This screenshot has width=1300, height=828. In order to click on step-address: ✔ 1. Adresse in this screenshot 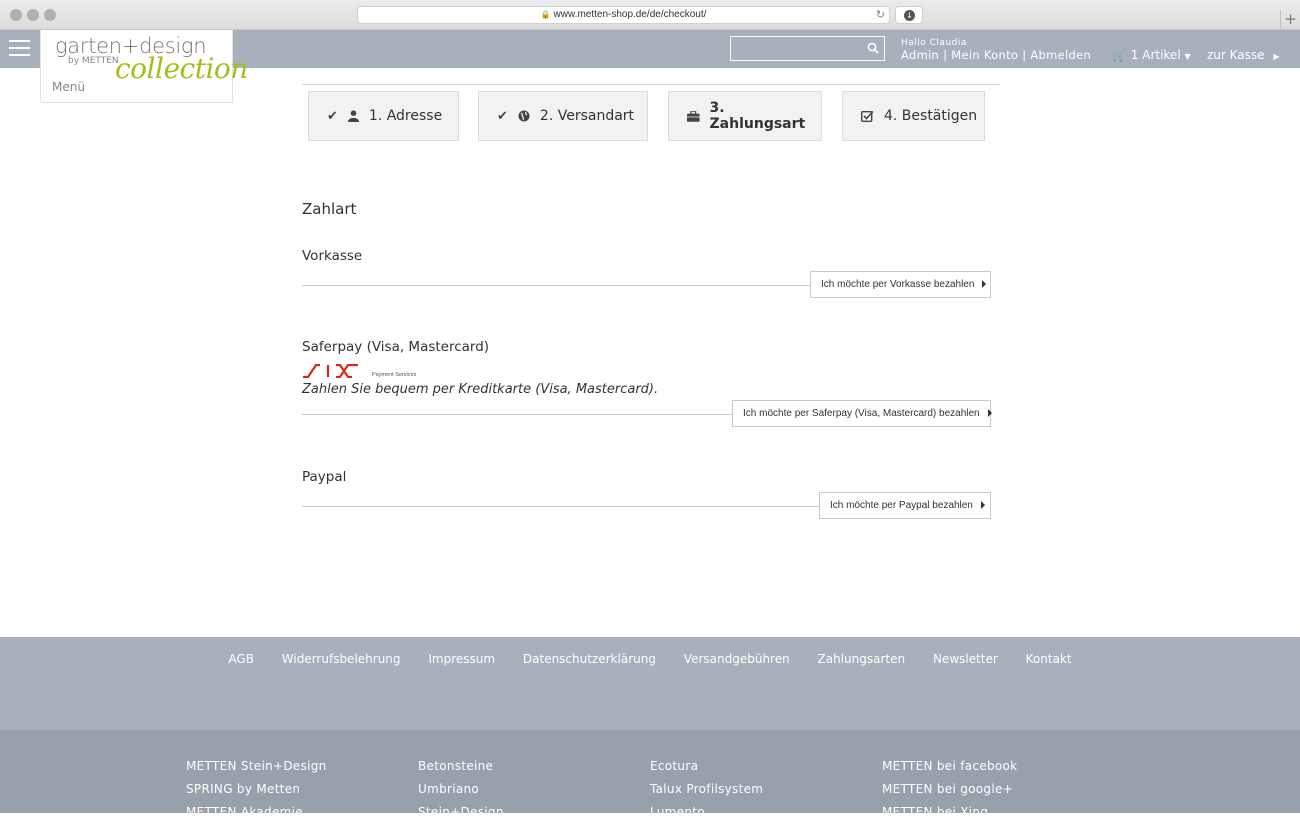, I will do `click(383, 116)`.